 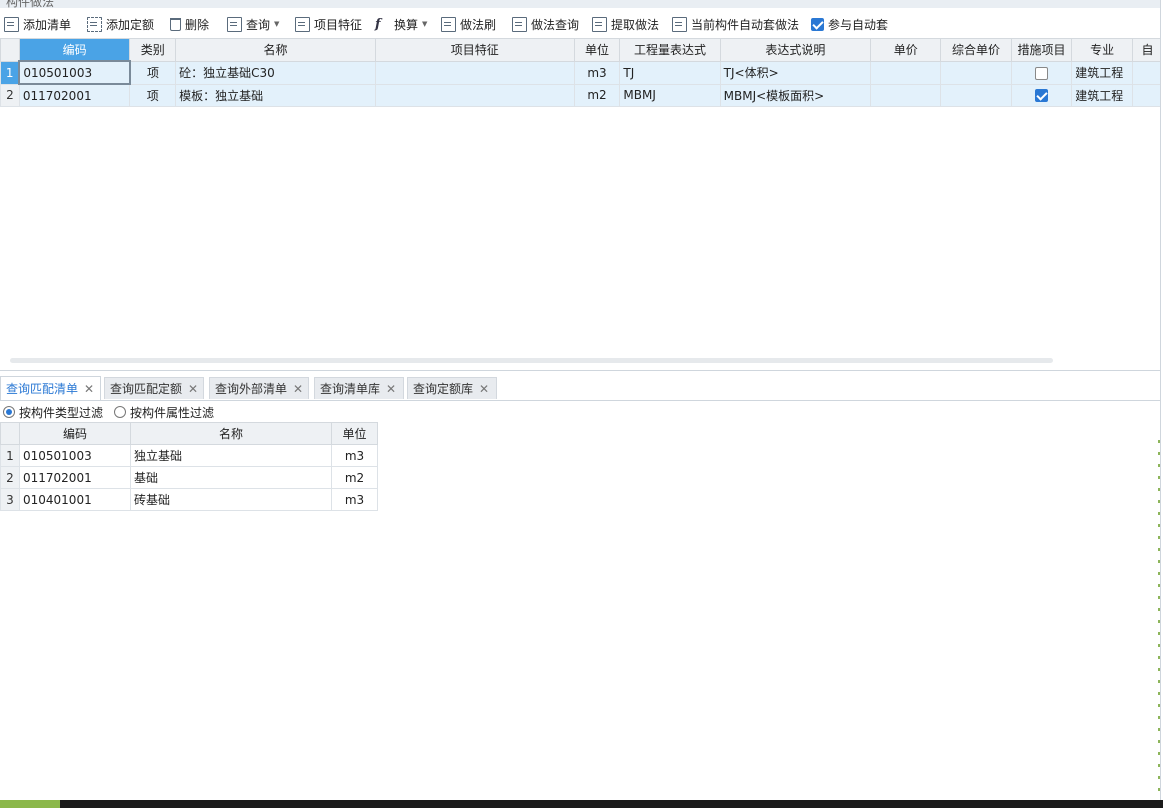 I want to click on cell-name: 模板：独立基础, so click(x=275, y=95).